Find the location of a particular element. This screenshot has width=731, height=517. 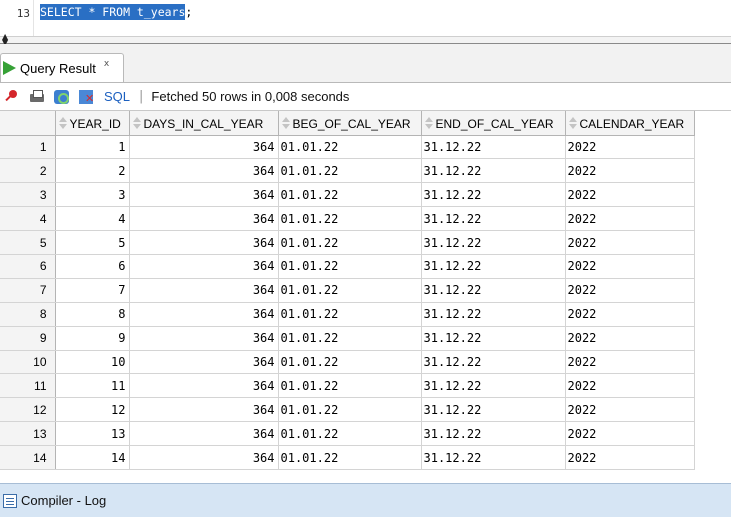

print-icon is located at coordinates (37, 97).